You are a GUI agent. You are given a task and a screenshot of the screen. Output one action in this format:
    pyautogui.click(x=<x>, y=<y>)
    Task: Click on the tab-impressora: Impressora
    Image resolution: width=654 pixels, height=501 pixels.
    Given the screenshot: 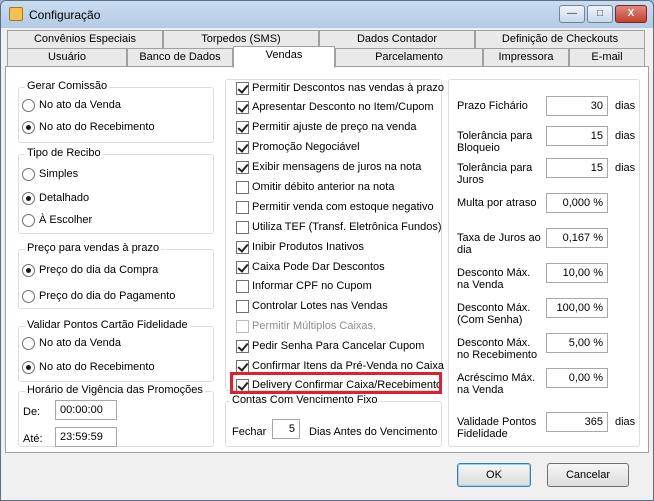 What is the action you would take?
    pyautogui.click(x=526, y=57)
    